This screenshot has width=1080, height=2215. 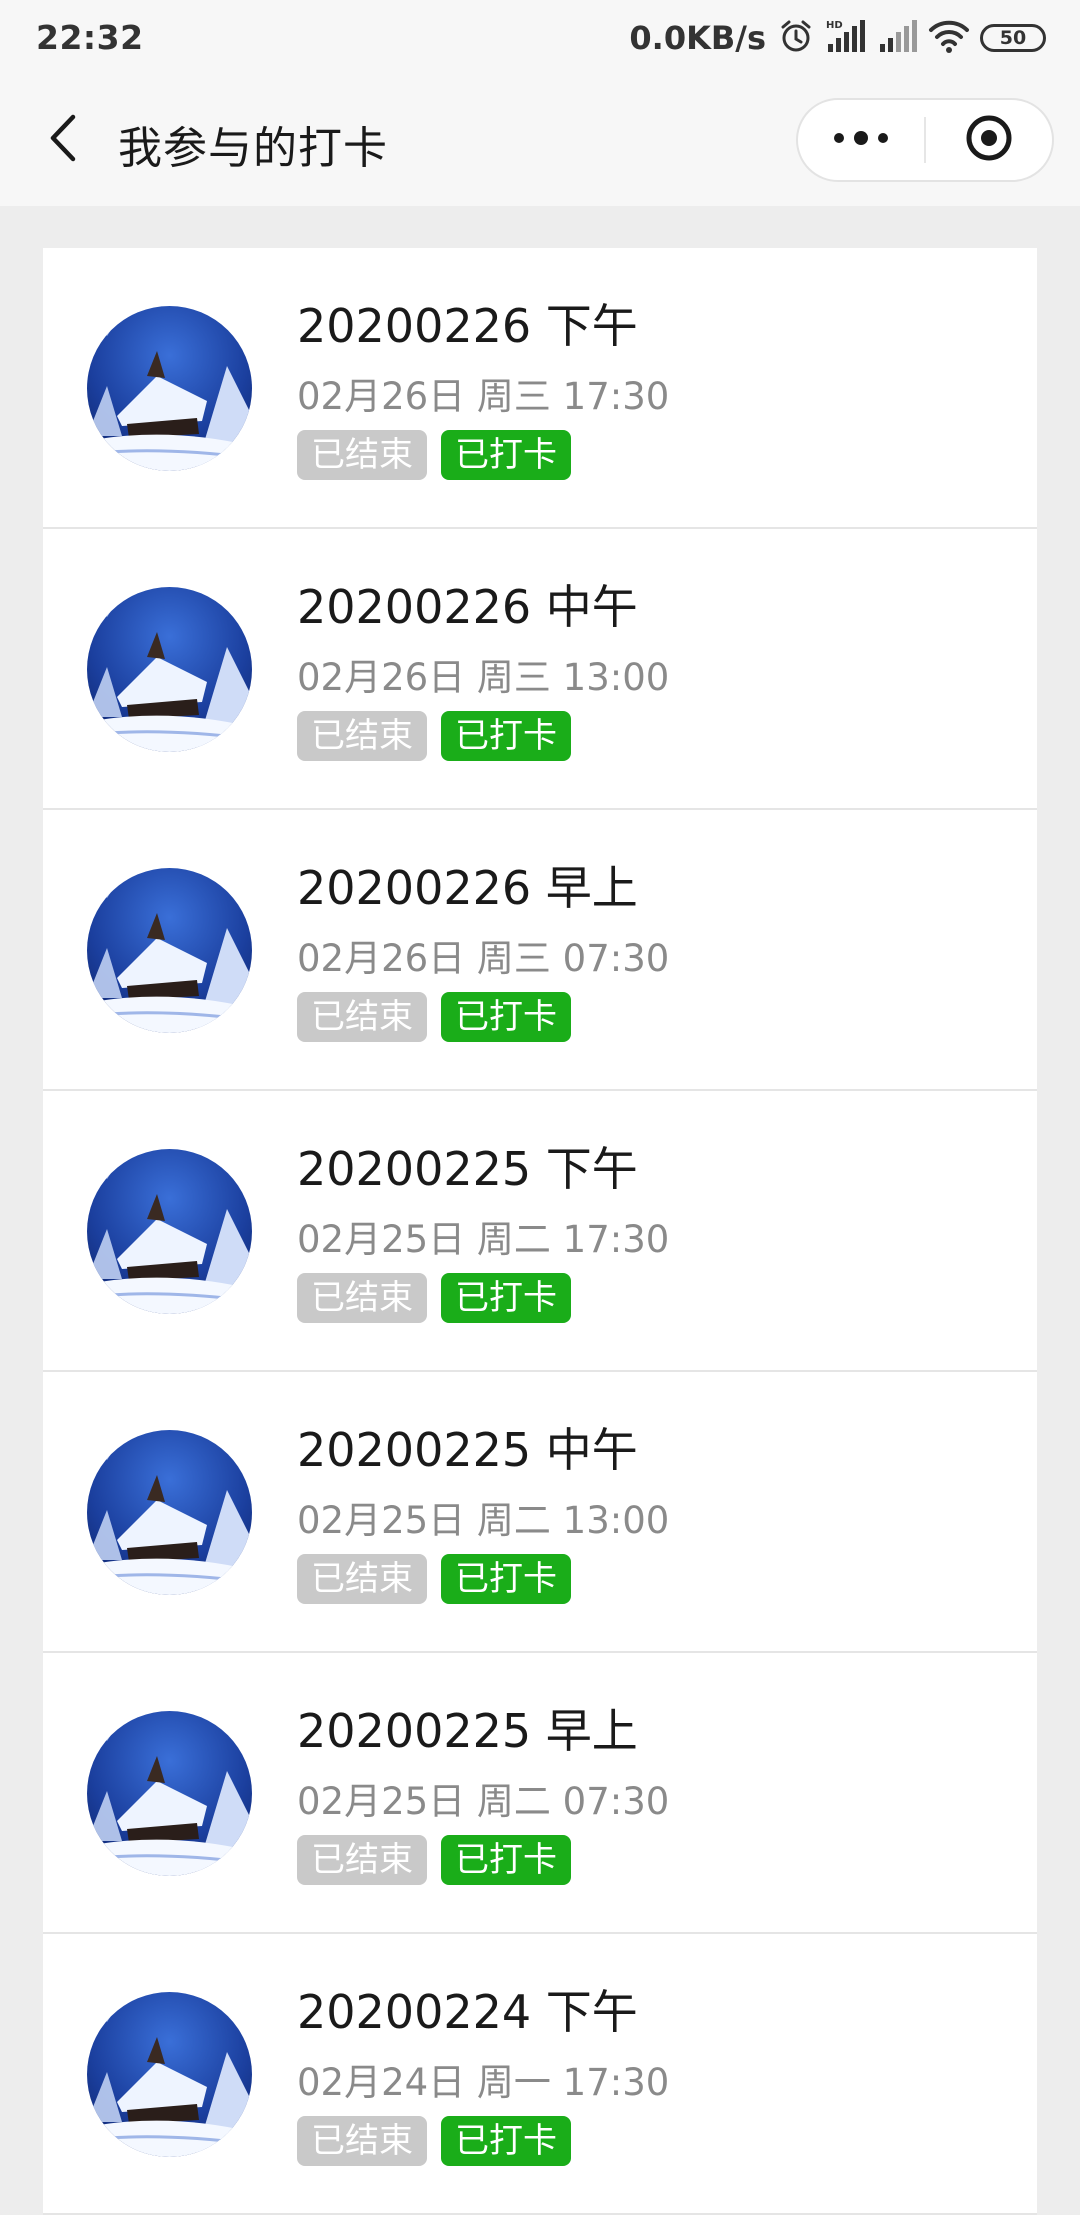 I want to click on list-item: 20200224 下午 02月24日 周一 17:30 已结束 已打卡, so click(x=540, y=2074).